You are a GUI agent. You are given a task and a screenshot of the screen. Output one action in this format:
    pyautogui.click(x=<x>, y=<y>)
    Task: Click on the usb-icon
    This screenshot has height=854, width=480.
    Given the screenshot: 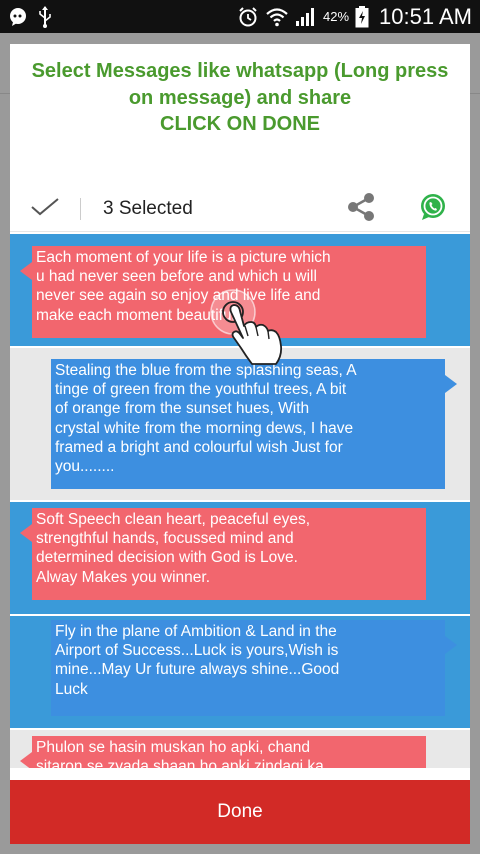 What is the action you would take?
    pyautogui.click(x=45, y=16)
    